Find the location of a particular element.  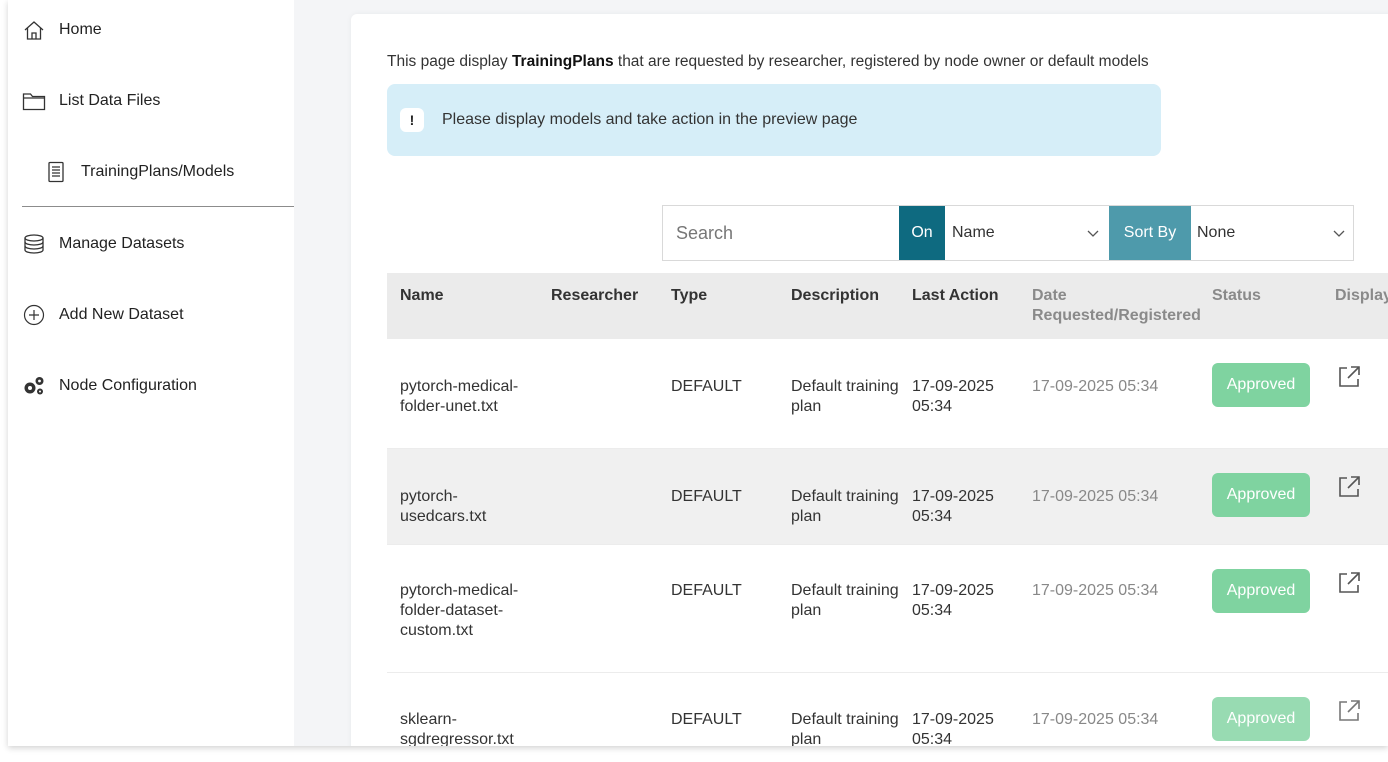

table-toolbar: On Name Sort By None is located at coordinates (1008, 233).